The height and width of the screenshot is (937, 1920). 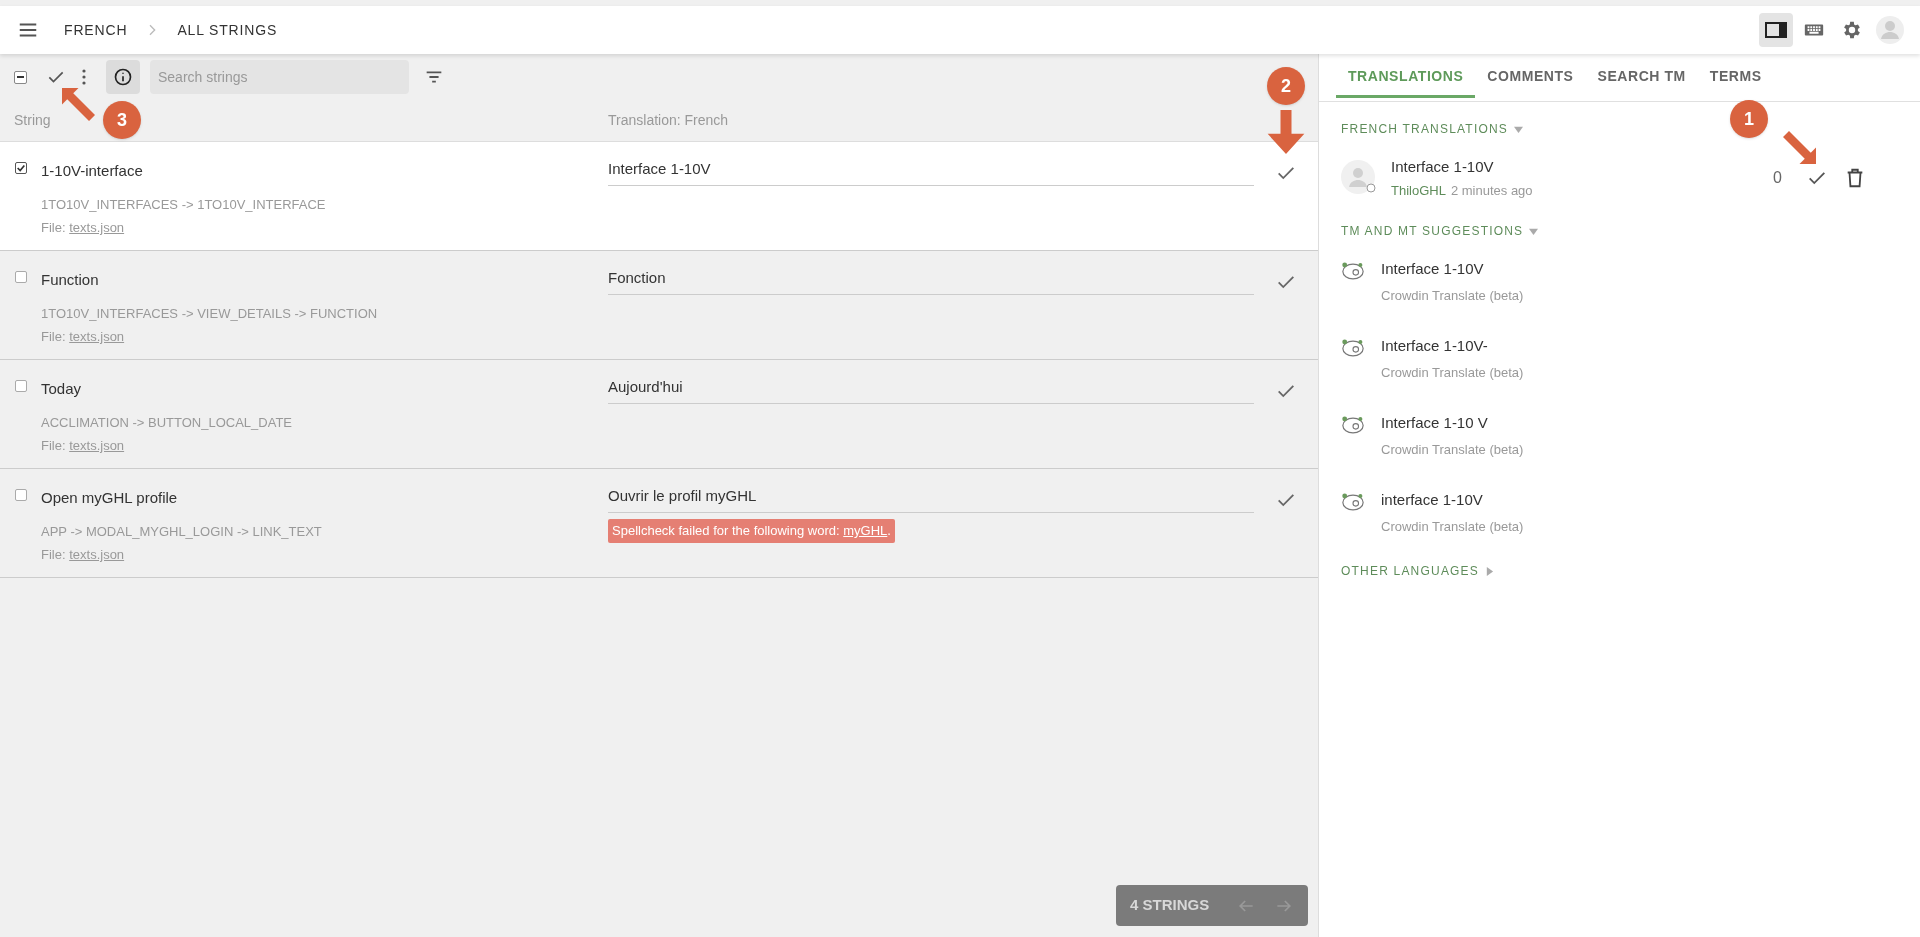 I want to click on more-icon, so click(x=84, y=77).